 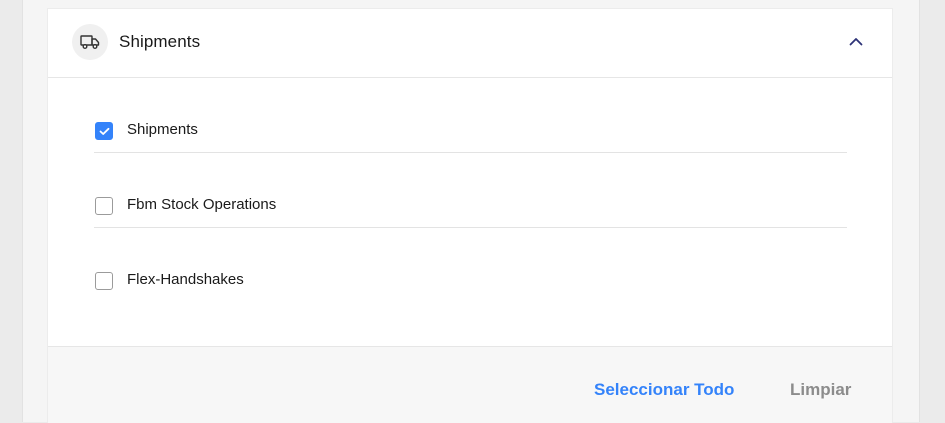 I want to click on clear-button: Limpiar, so click(x=820, y=390).